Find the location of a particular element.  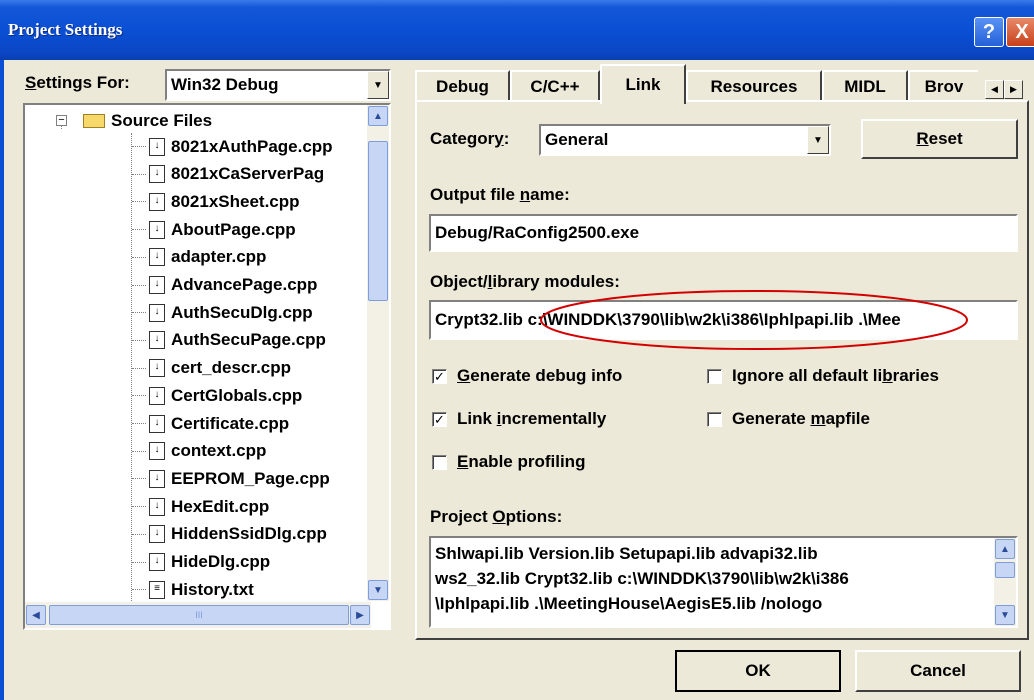

cancel-button: Cancel is located at coordinates (938, 671).